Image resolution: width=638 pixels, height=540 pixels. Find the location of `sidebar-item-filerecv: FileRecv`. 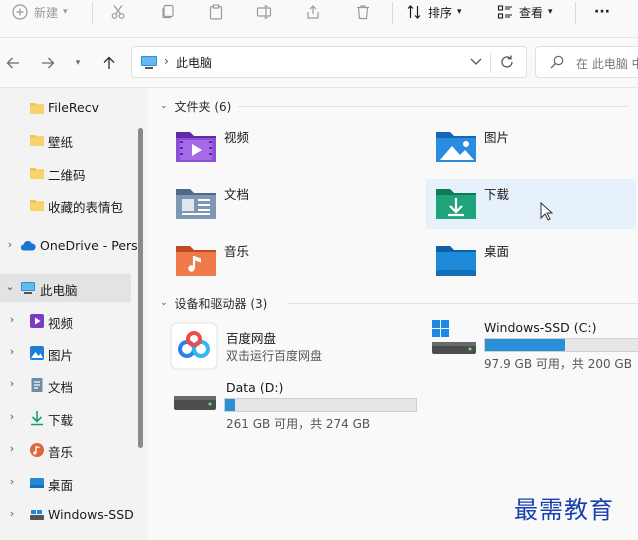

sidebar-item-filerecv: FileRecv is located at coordinates (65, 108).